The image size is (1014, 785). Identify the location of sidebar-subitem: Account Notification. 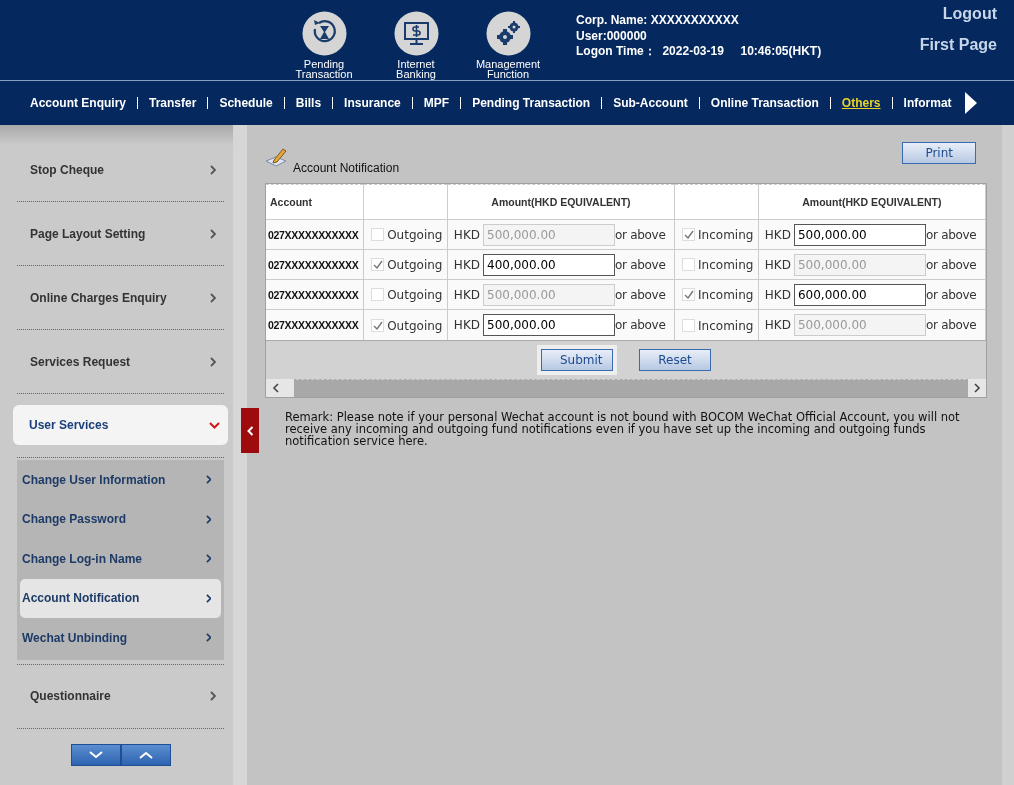
(120, 598).